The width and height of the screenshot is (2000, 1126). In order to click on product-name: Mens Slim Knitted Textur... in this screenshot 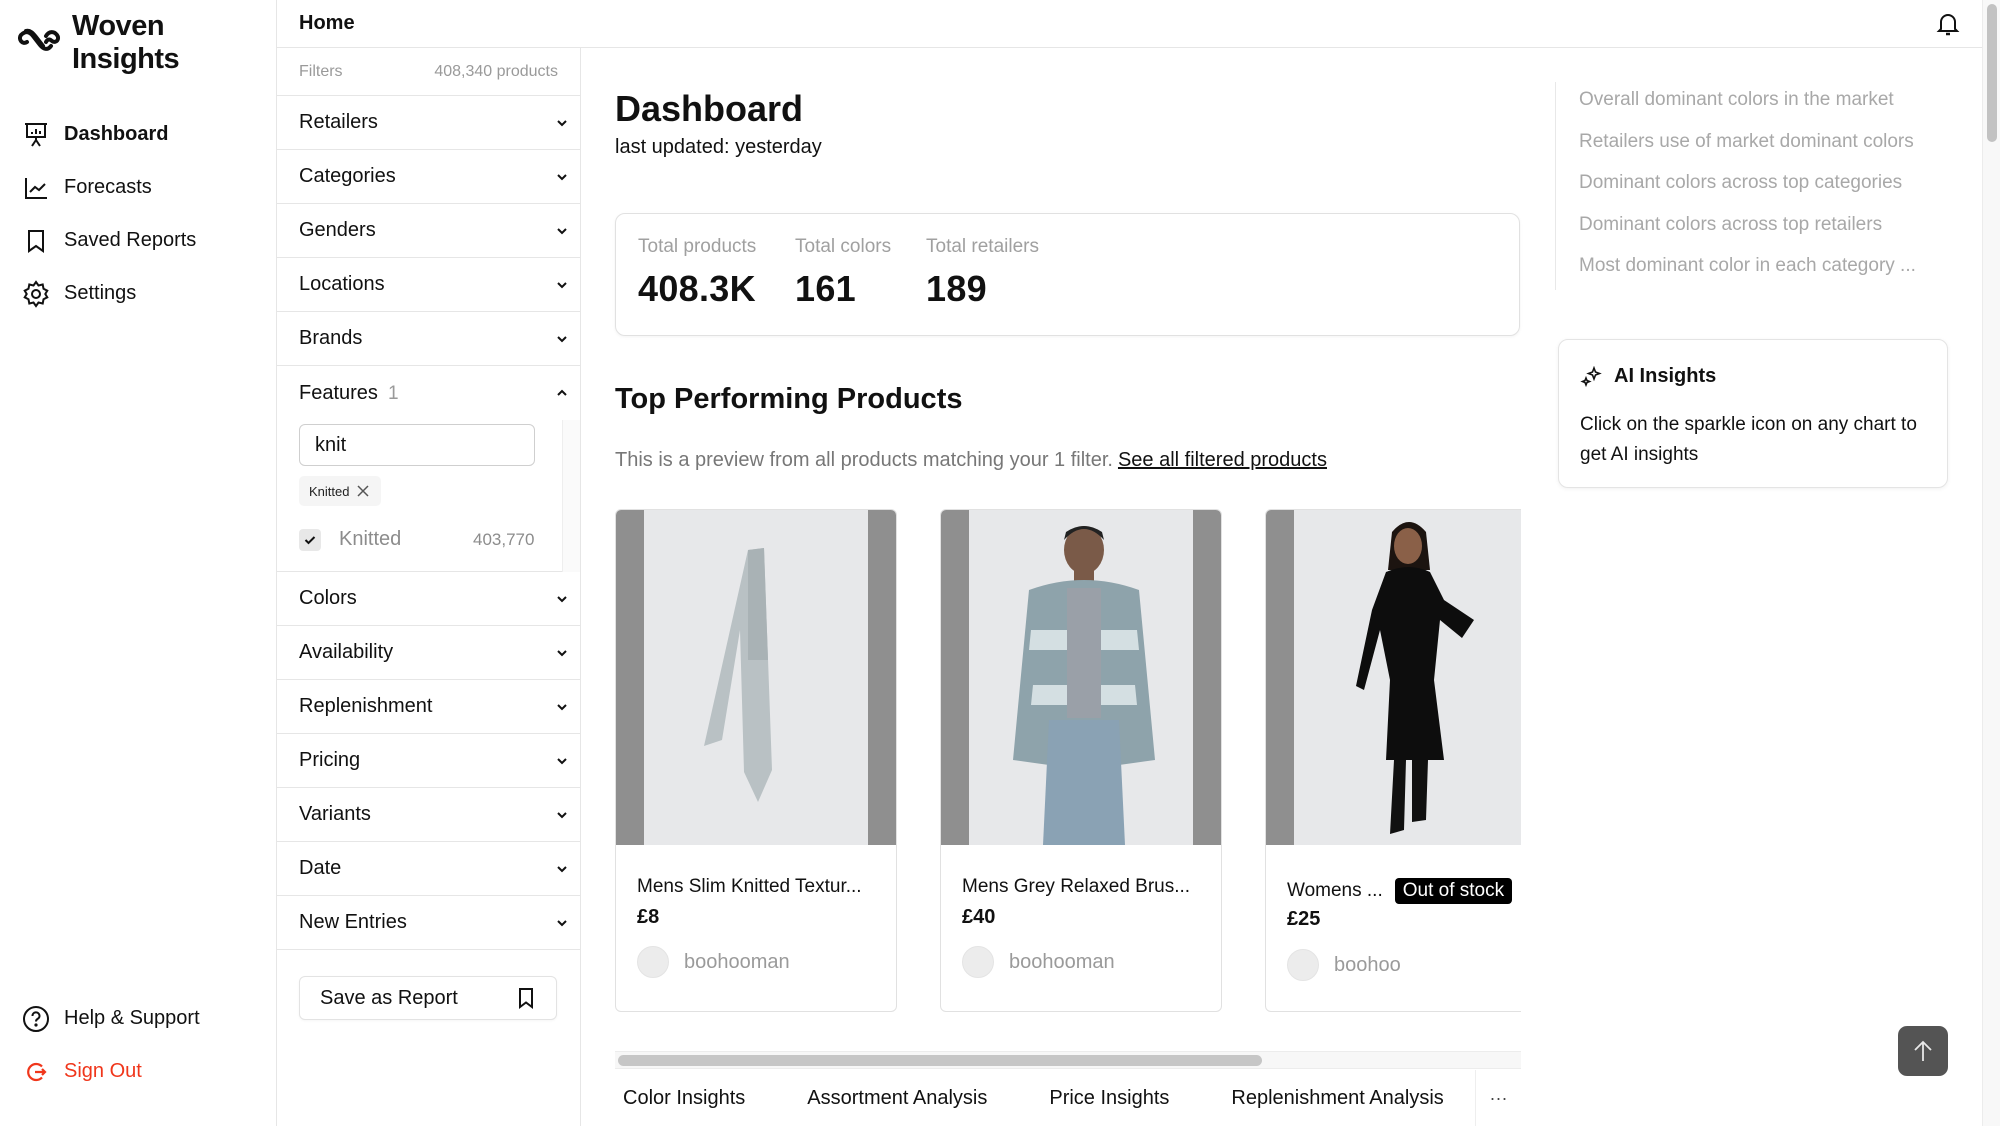, I will do `click(749, 886)`.